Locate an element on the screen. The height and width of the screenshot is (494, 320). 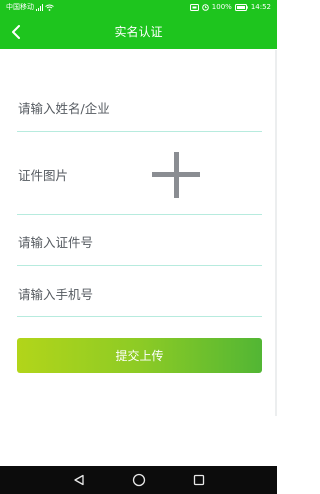
nav-recent-button is located at coordinates (199, 480).